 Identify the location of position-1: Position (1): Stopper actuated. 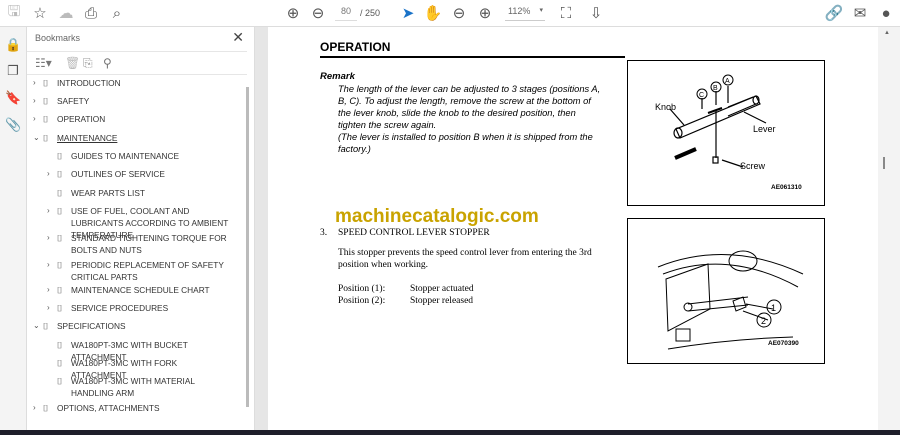
(406, 289).